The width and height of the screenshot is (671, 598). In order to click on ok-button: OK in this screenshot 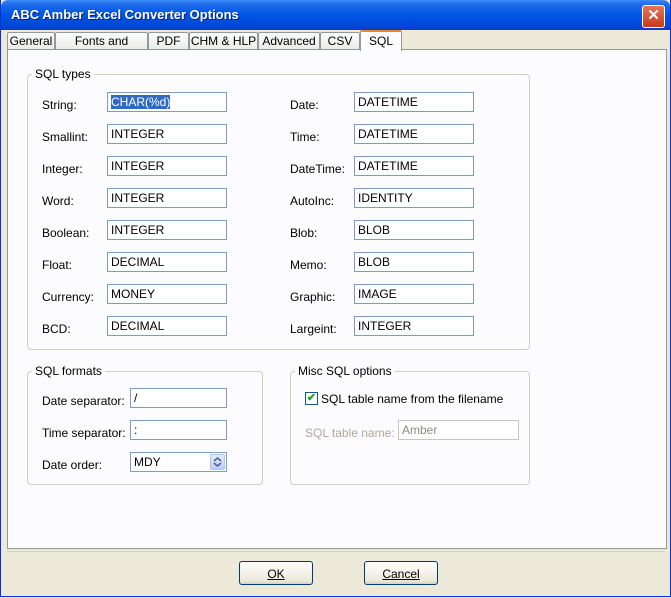, I will do `click(276, 573)`.